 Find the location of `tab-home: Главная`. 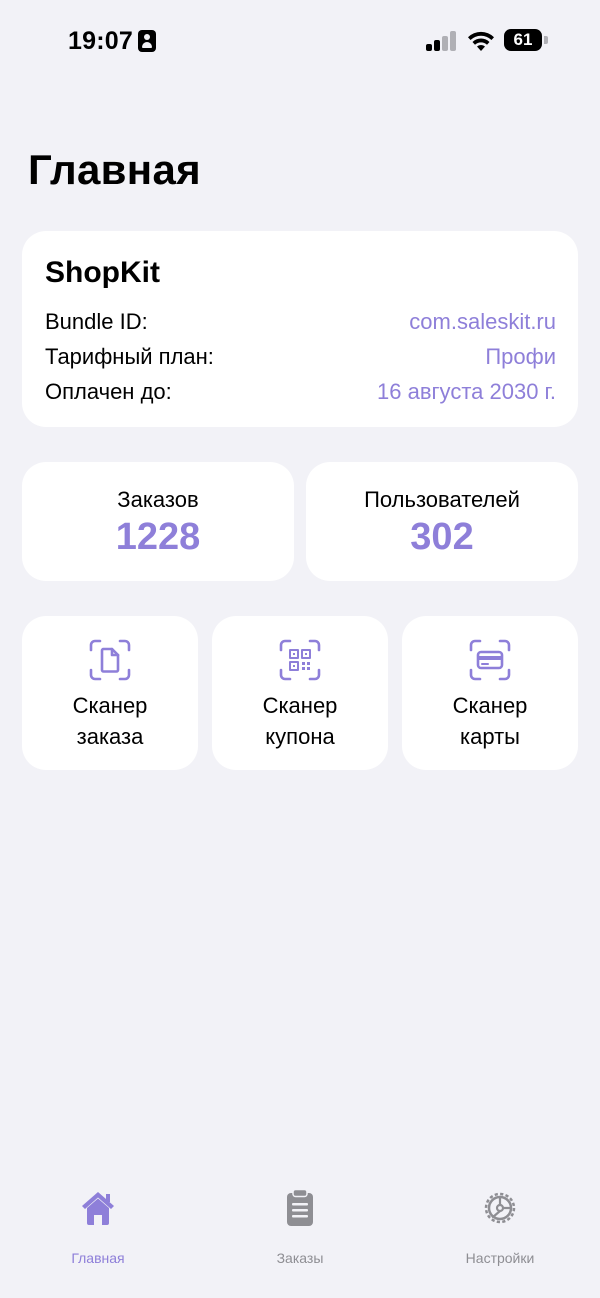

tab-home: Главная is located at coordinates (98, 1227).